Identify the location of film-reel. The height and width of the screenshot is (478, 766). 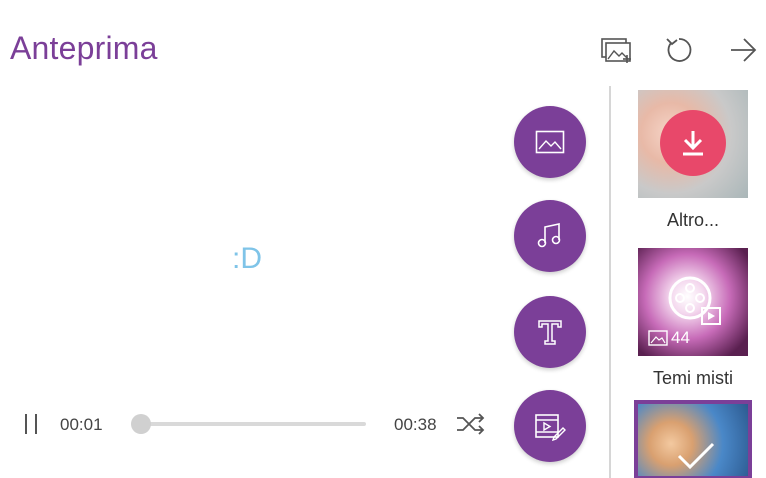
(694, 298).